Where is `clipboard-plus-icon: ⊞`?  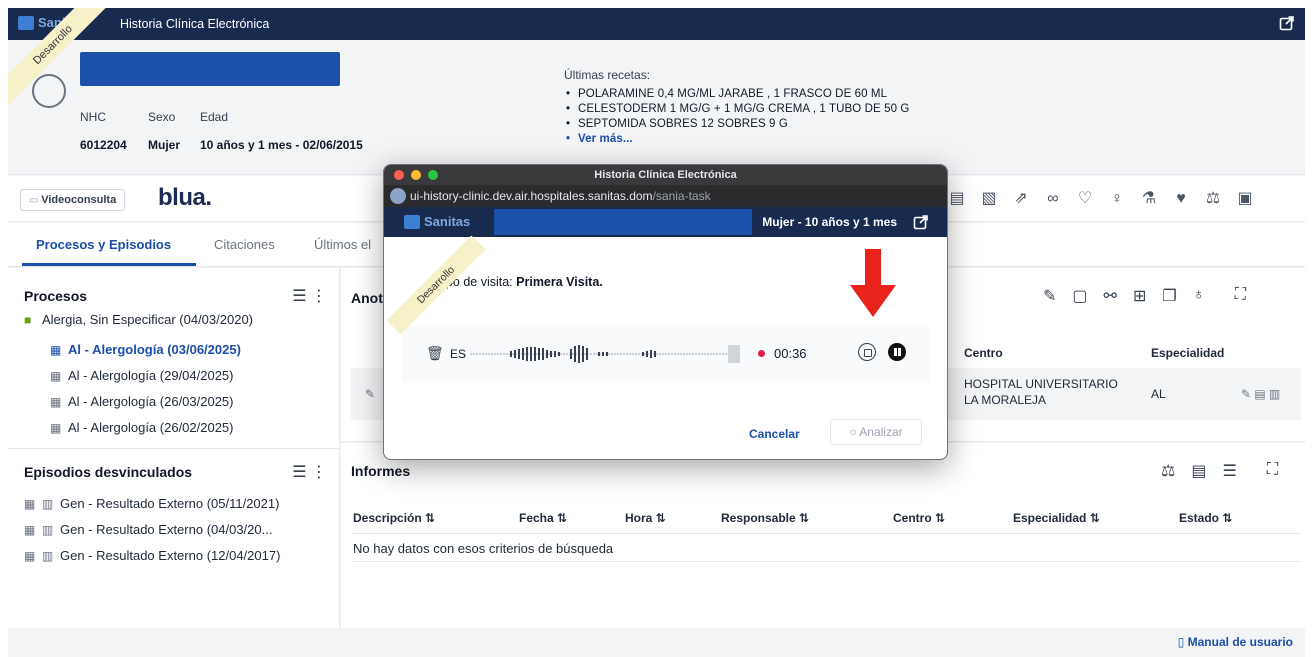 clipboard-plus-icon: ⊞ is located at coordinates (1139, 296).